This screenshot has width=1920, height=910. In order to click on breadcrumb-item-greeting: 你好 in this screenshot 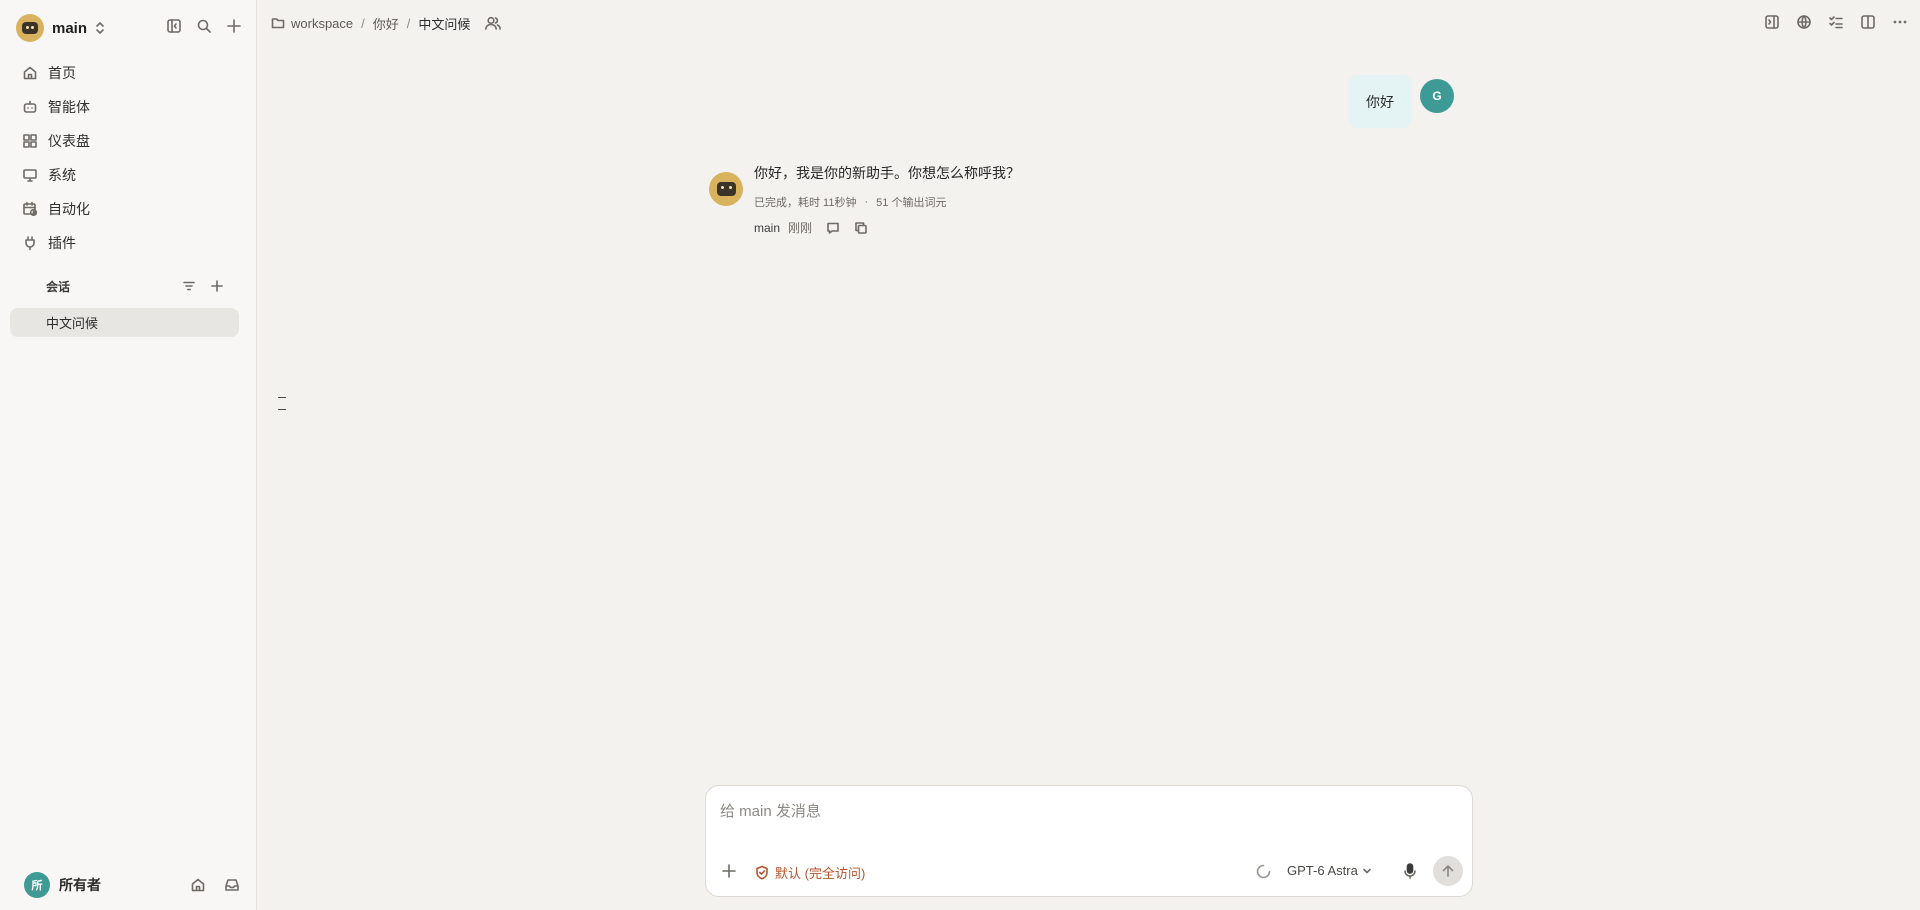, I will do `click(386, 23)`.